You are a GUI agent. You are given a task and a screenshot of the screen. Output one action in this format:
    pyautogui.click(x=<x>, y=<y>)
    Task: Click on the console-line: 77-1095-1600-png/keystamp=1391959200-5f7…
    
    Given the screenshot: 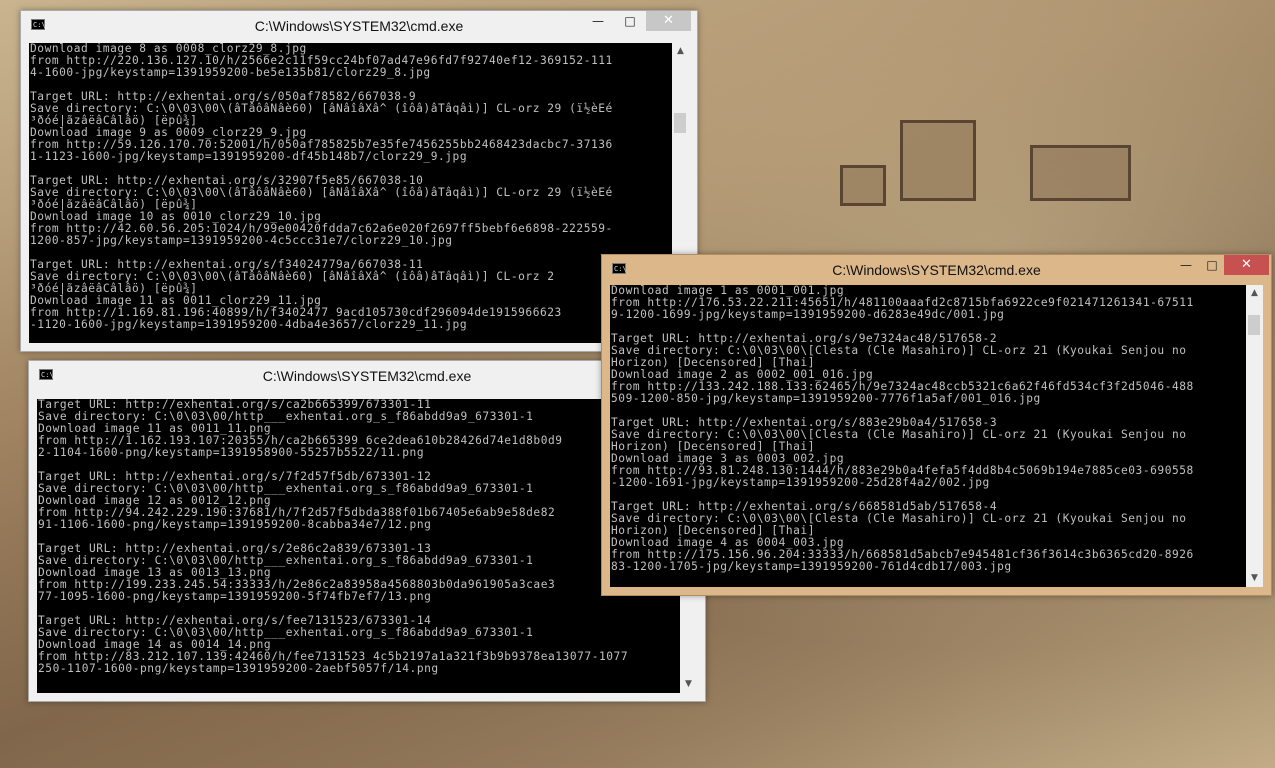 What is the action you would take?
    pyautogui.click(x=235, y=596)
    